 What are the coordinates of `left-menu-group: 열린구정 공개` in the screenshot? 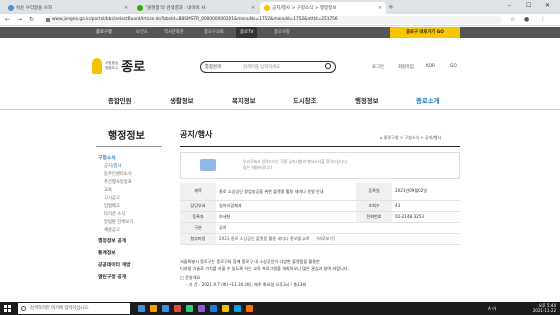 It's located at (112, 276).